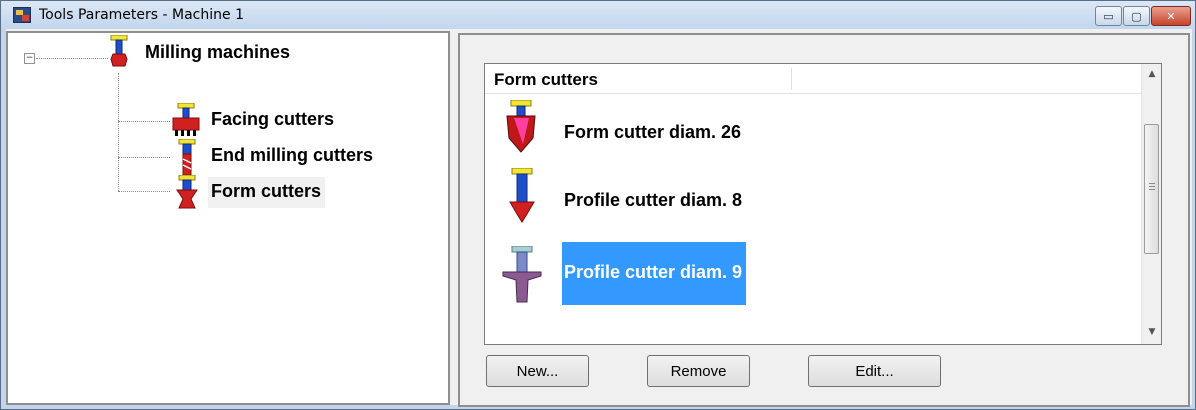 The image size is (1196, 410). I want to click on tree-item-end-milling-cutters: End milling cutters, so click(292, 155).